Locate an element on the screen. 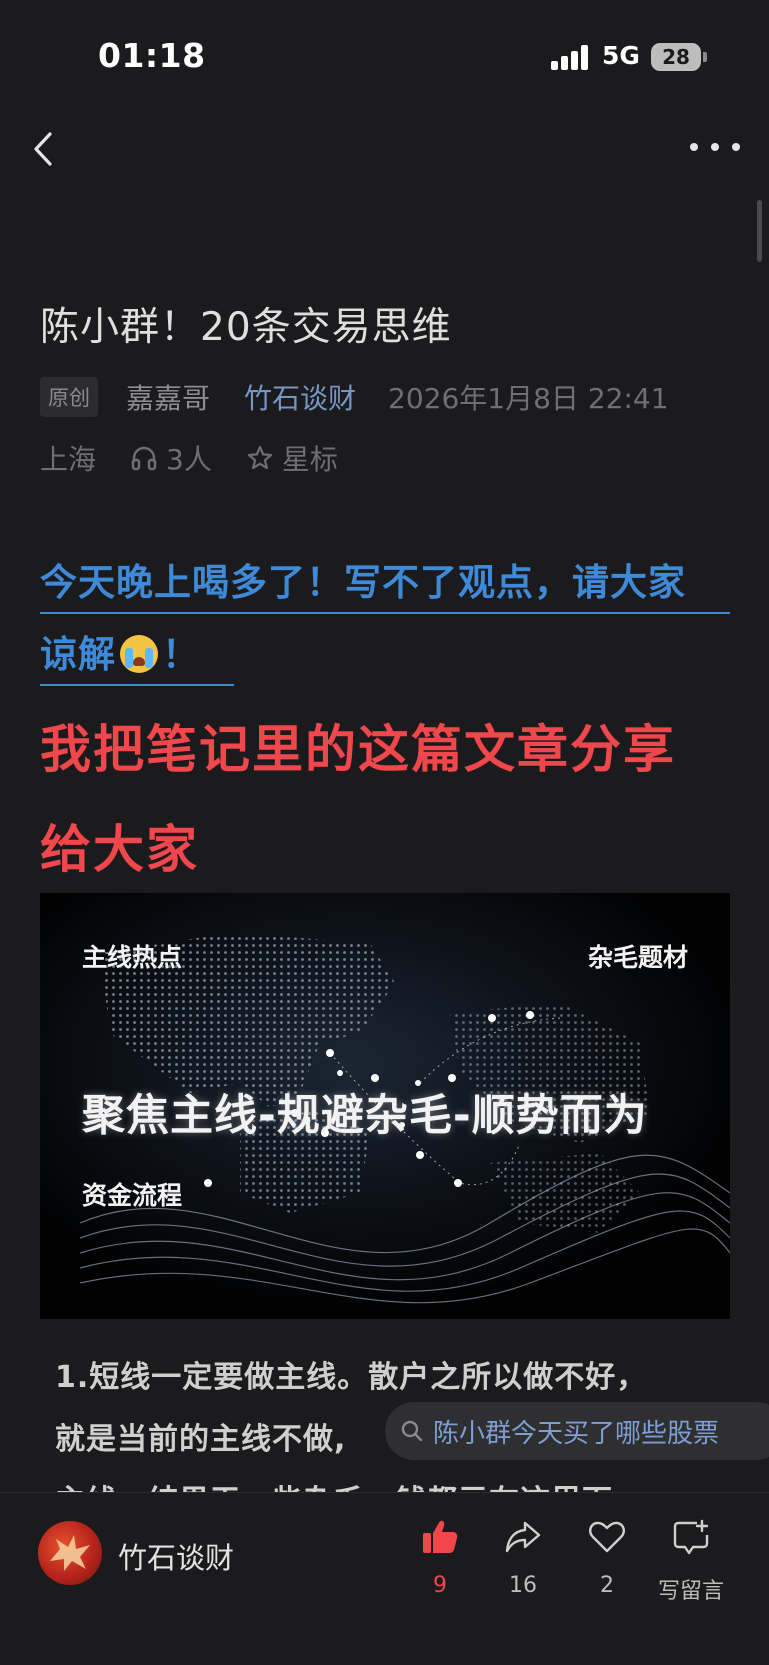 This screenshot has height=1665, width=769. heart-icon is located at coordinates (607, 1537).